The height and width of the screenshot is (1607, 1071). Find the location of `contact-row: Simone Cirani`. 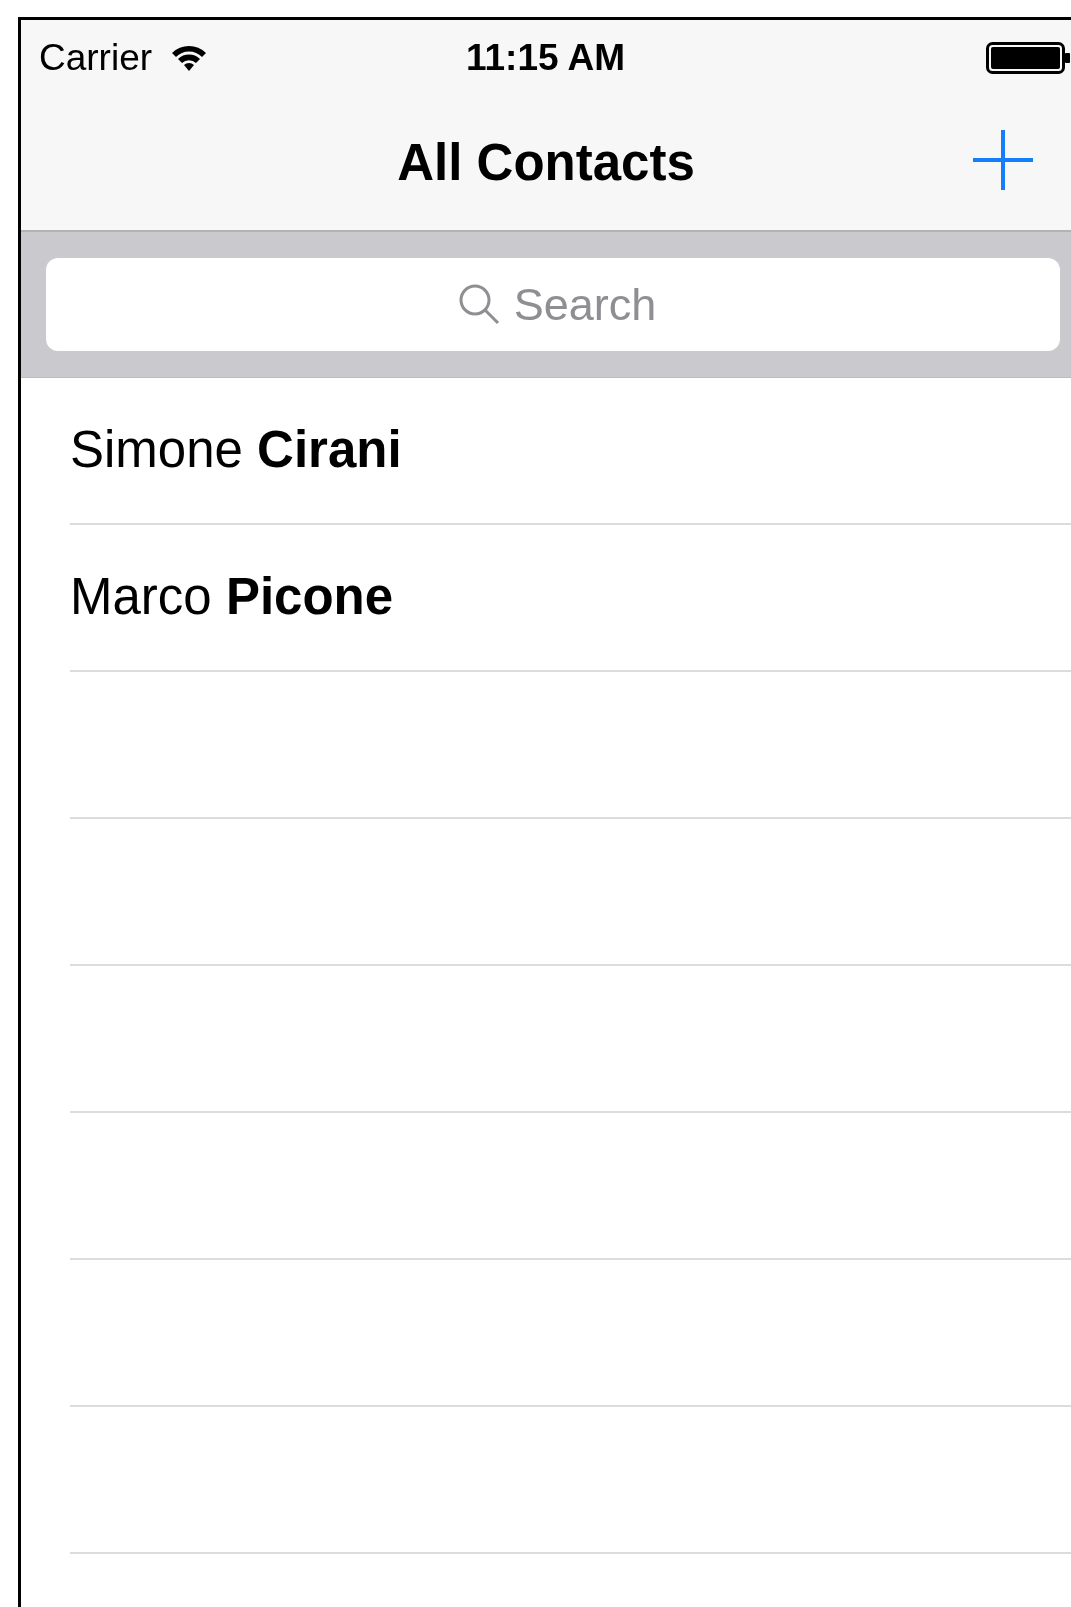

contact-row: Simone Cirani is located at coordinates (570, 451).